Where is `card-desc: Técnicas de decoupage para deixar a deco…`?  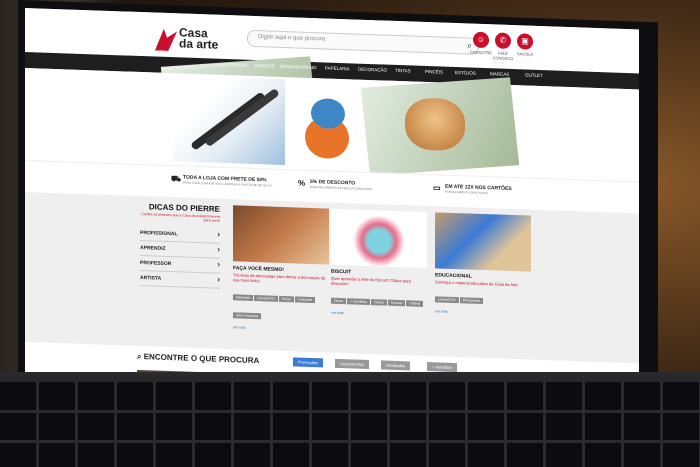
card-desc: Técnicas de decoupage para deixar a deco… is located at coordinates (279, 278).